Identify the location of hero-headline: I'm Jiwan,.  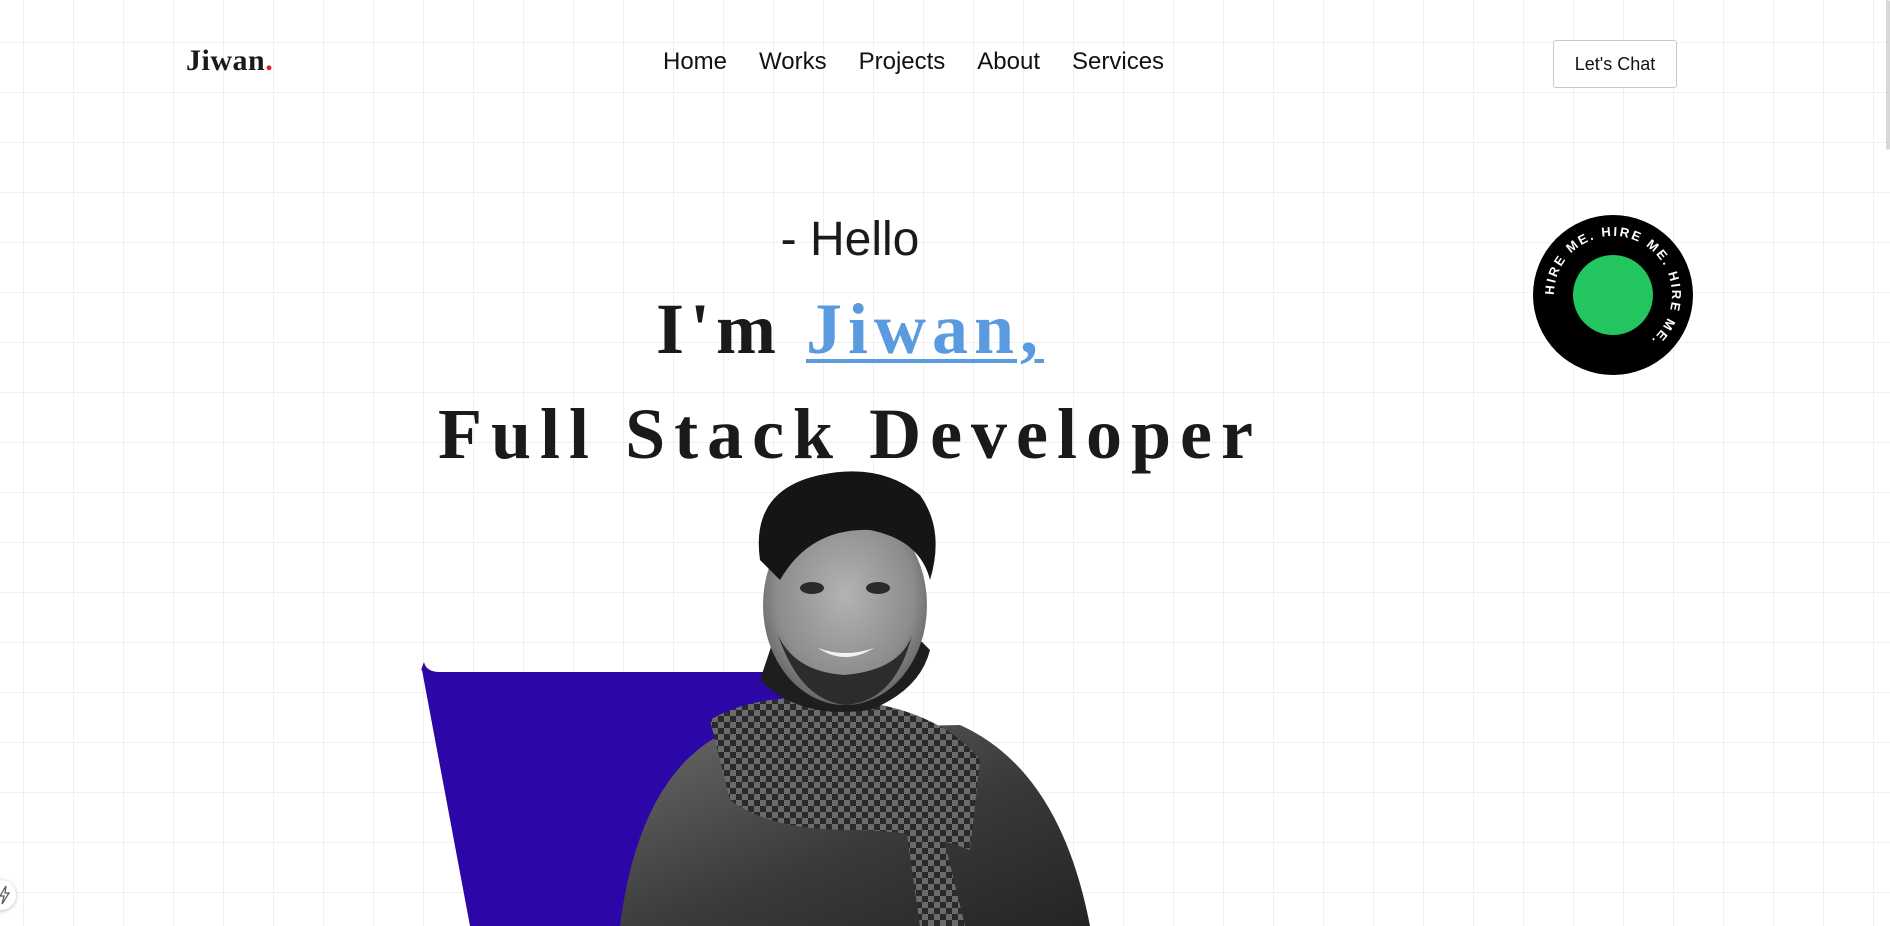
(850, 329).